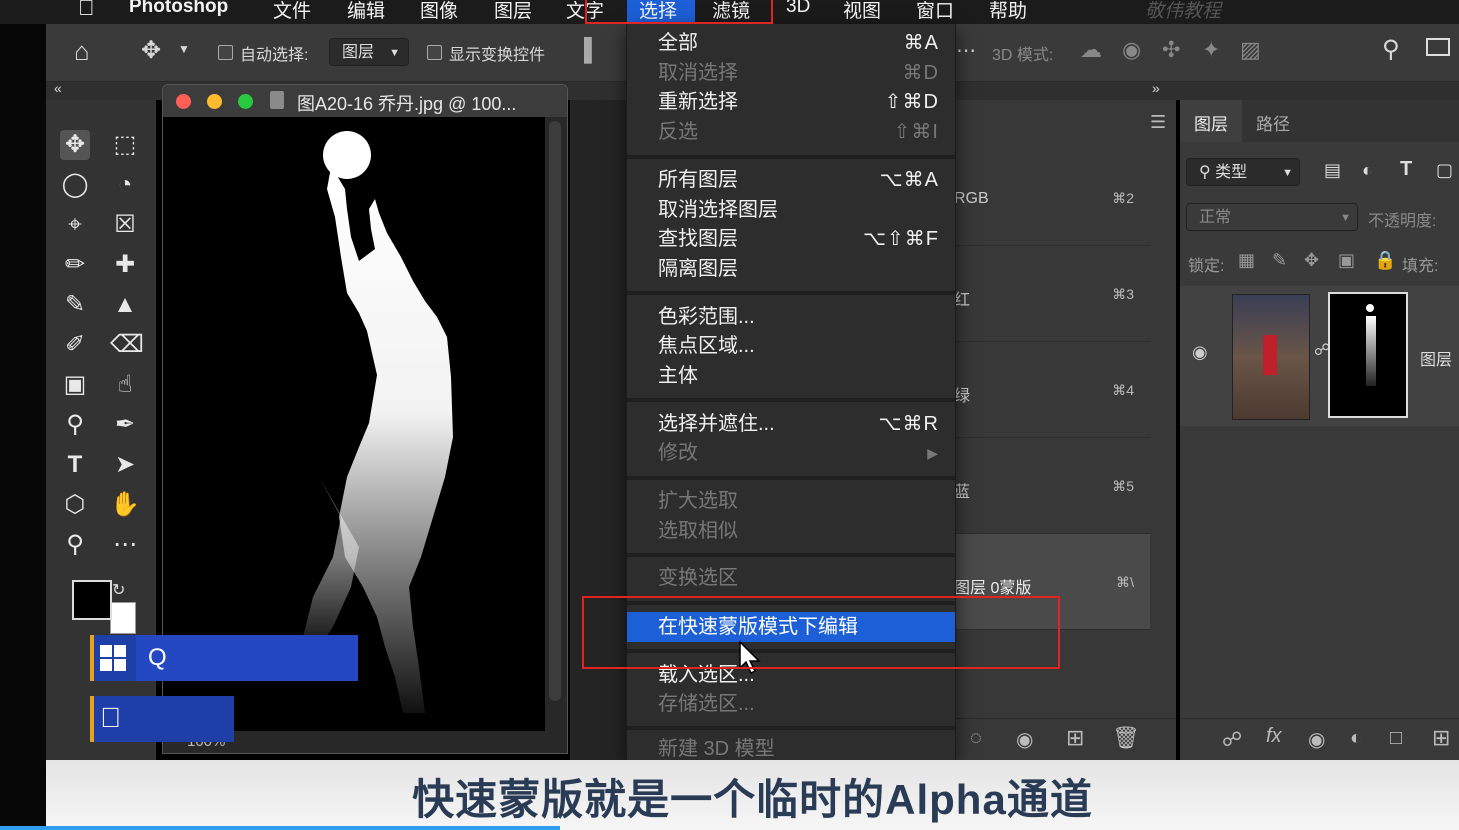 The image size is (1459, 830). What do you see at coordinates (1052, 294) in the screenshot?
I see `channel-row: 红 ⌘3` at bounding box center [1052, 294].